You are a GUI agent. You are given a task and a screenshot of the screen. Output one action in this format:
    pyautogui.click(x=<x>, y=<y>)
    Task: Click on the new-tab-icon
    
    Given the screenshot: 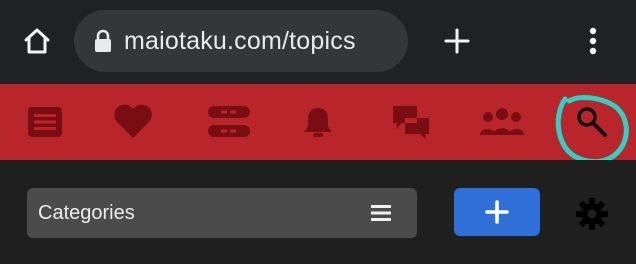 What is the action you would take?
    pyautogui.click(x=457, y=41)
    